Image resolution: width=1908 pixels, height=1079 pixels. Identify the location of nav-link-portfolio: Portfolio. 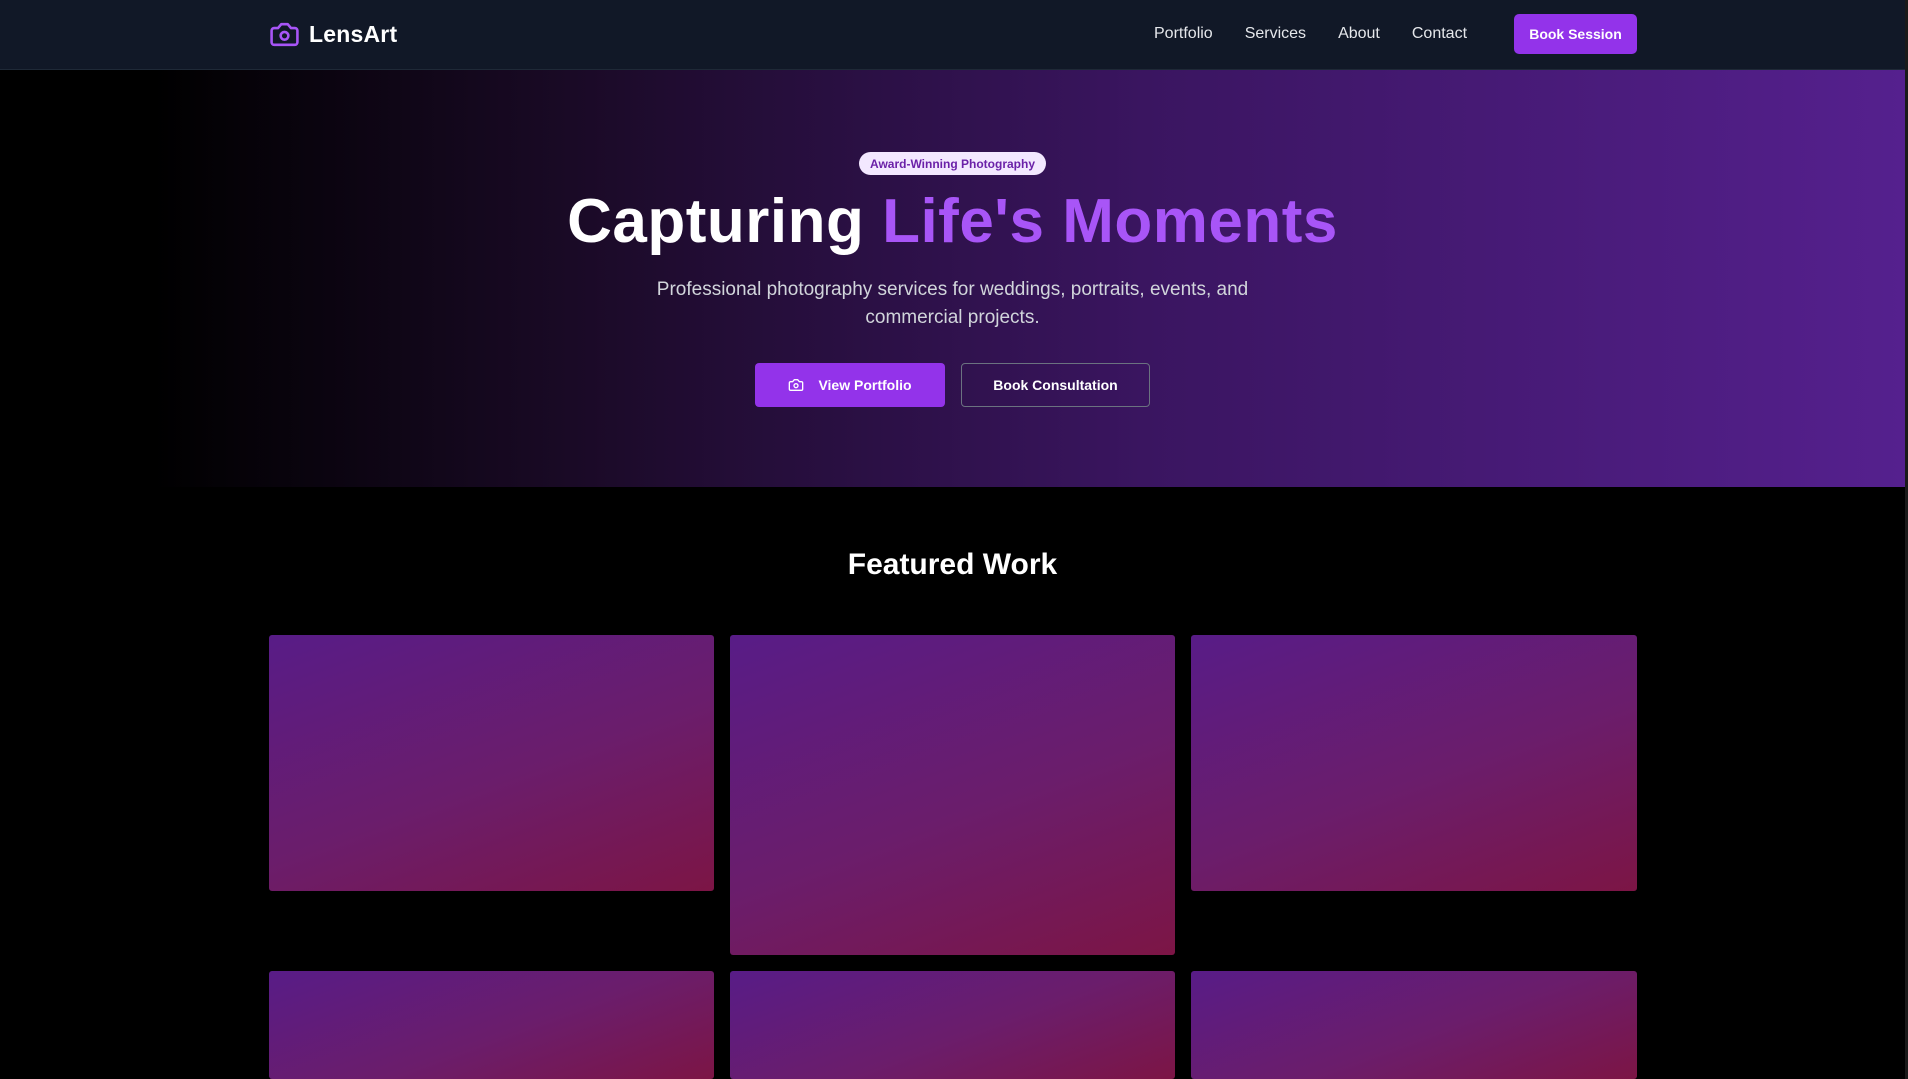
(1183, 34).